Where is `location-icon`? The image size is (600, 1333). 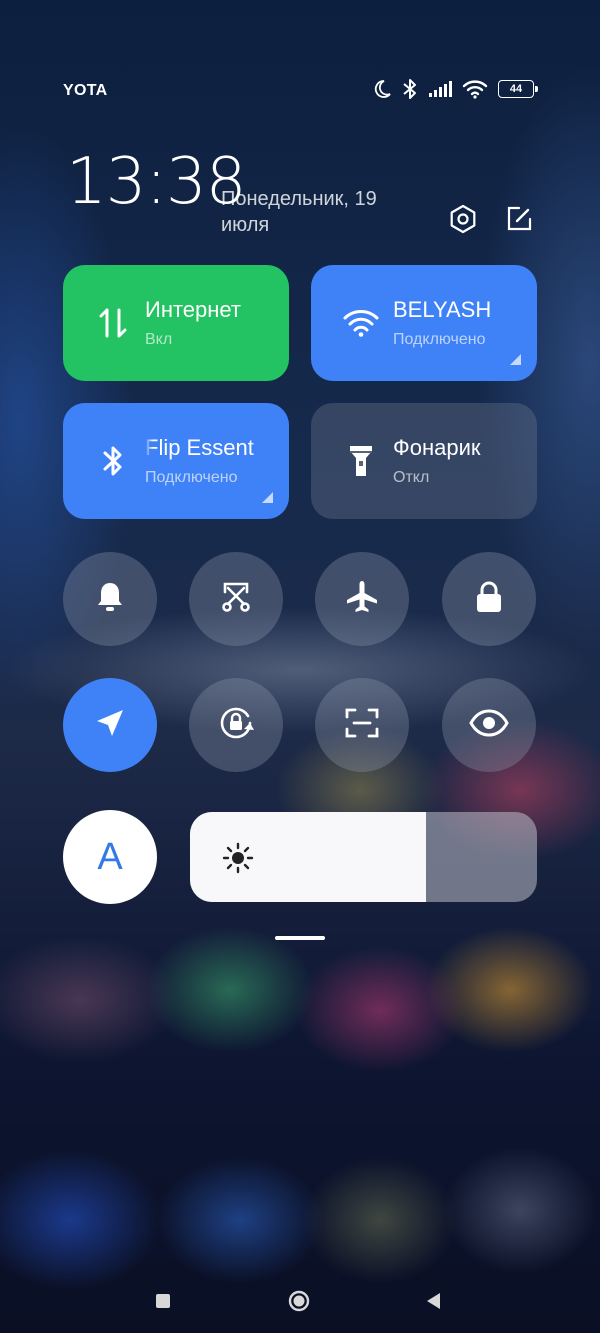 location-icon is located at coordinates (110, 725).